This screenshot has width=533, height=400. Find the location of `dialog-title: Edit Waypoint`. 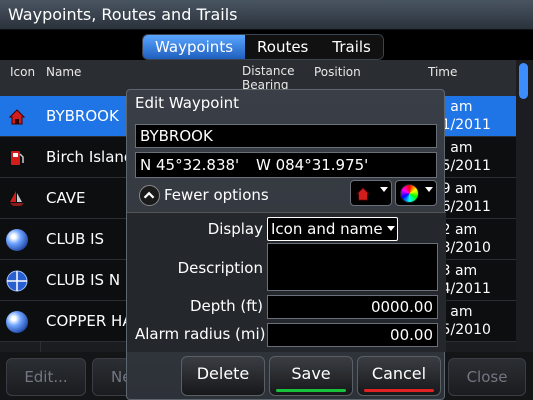

dialog-title: Edit Waypoint is located at coordinates (187, 103).